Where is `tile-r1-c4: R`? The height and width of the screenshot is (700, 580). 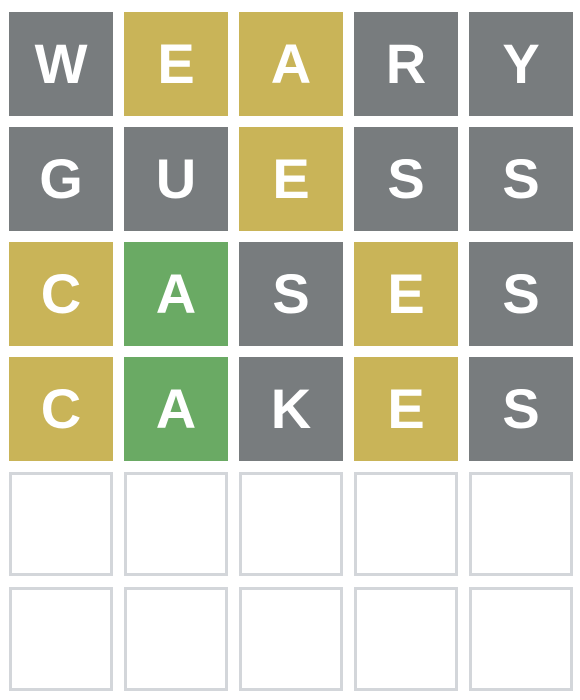
tile-r1-c4: R is located at coordinates (406, 64).